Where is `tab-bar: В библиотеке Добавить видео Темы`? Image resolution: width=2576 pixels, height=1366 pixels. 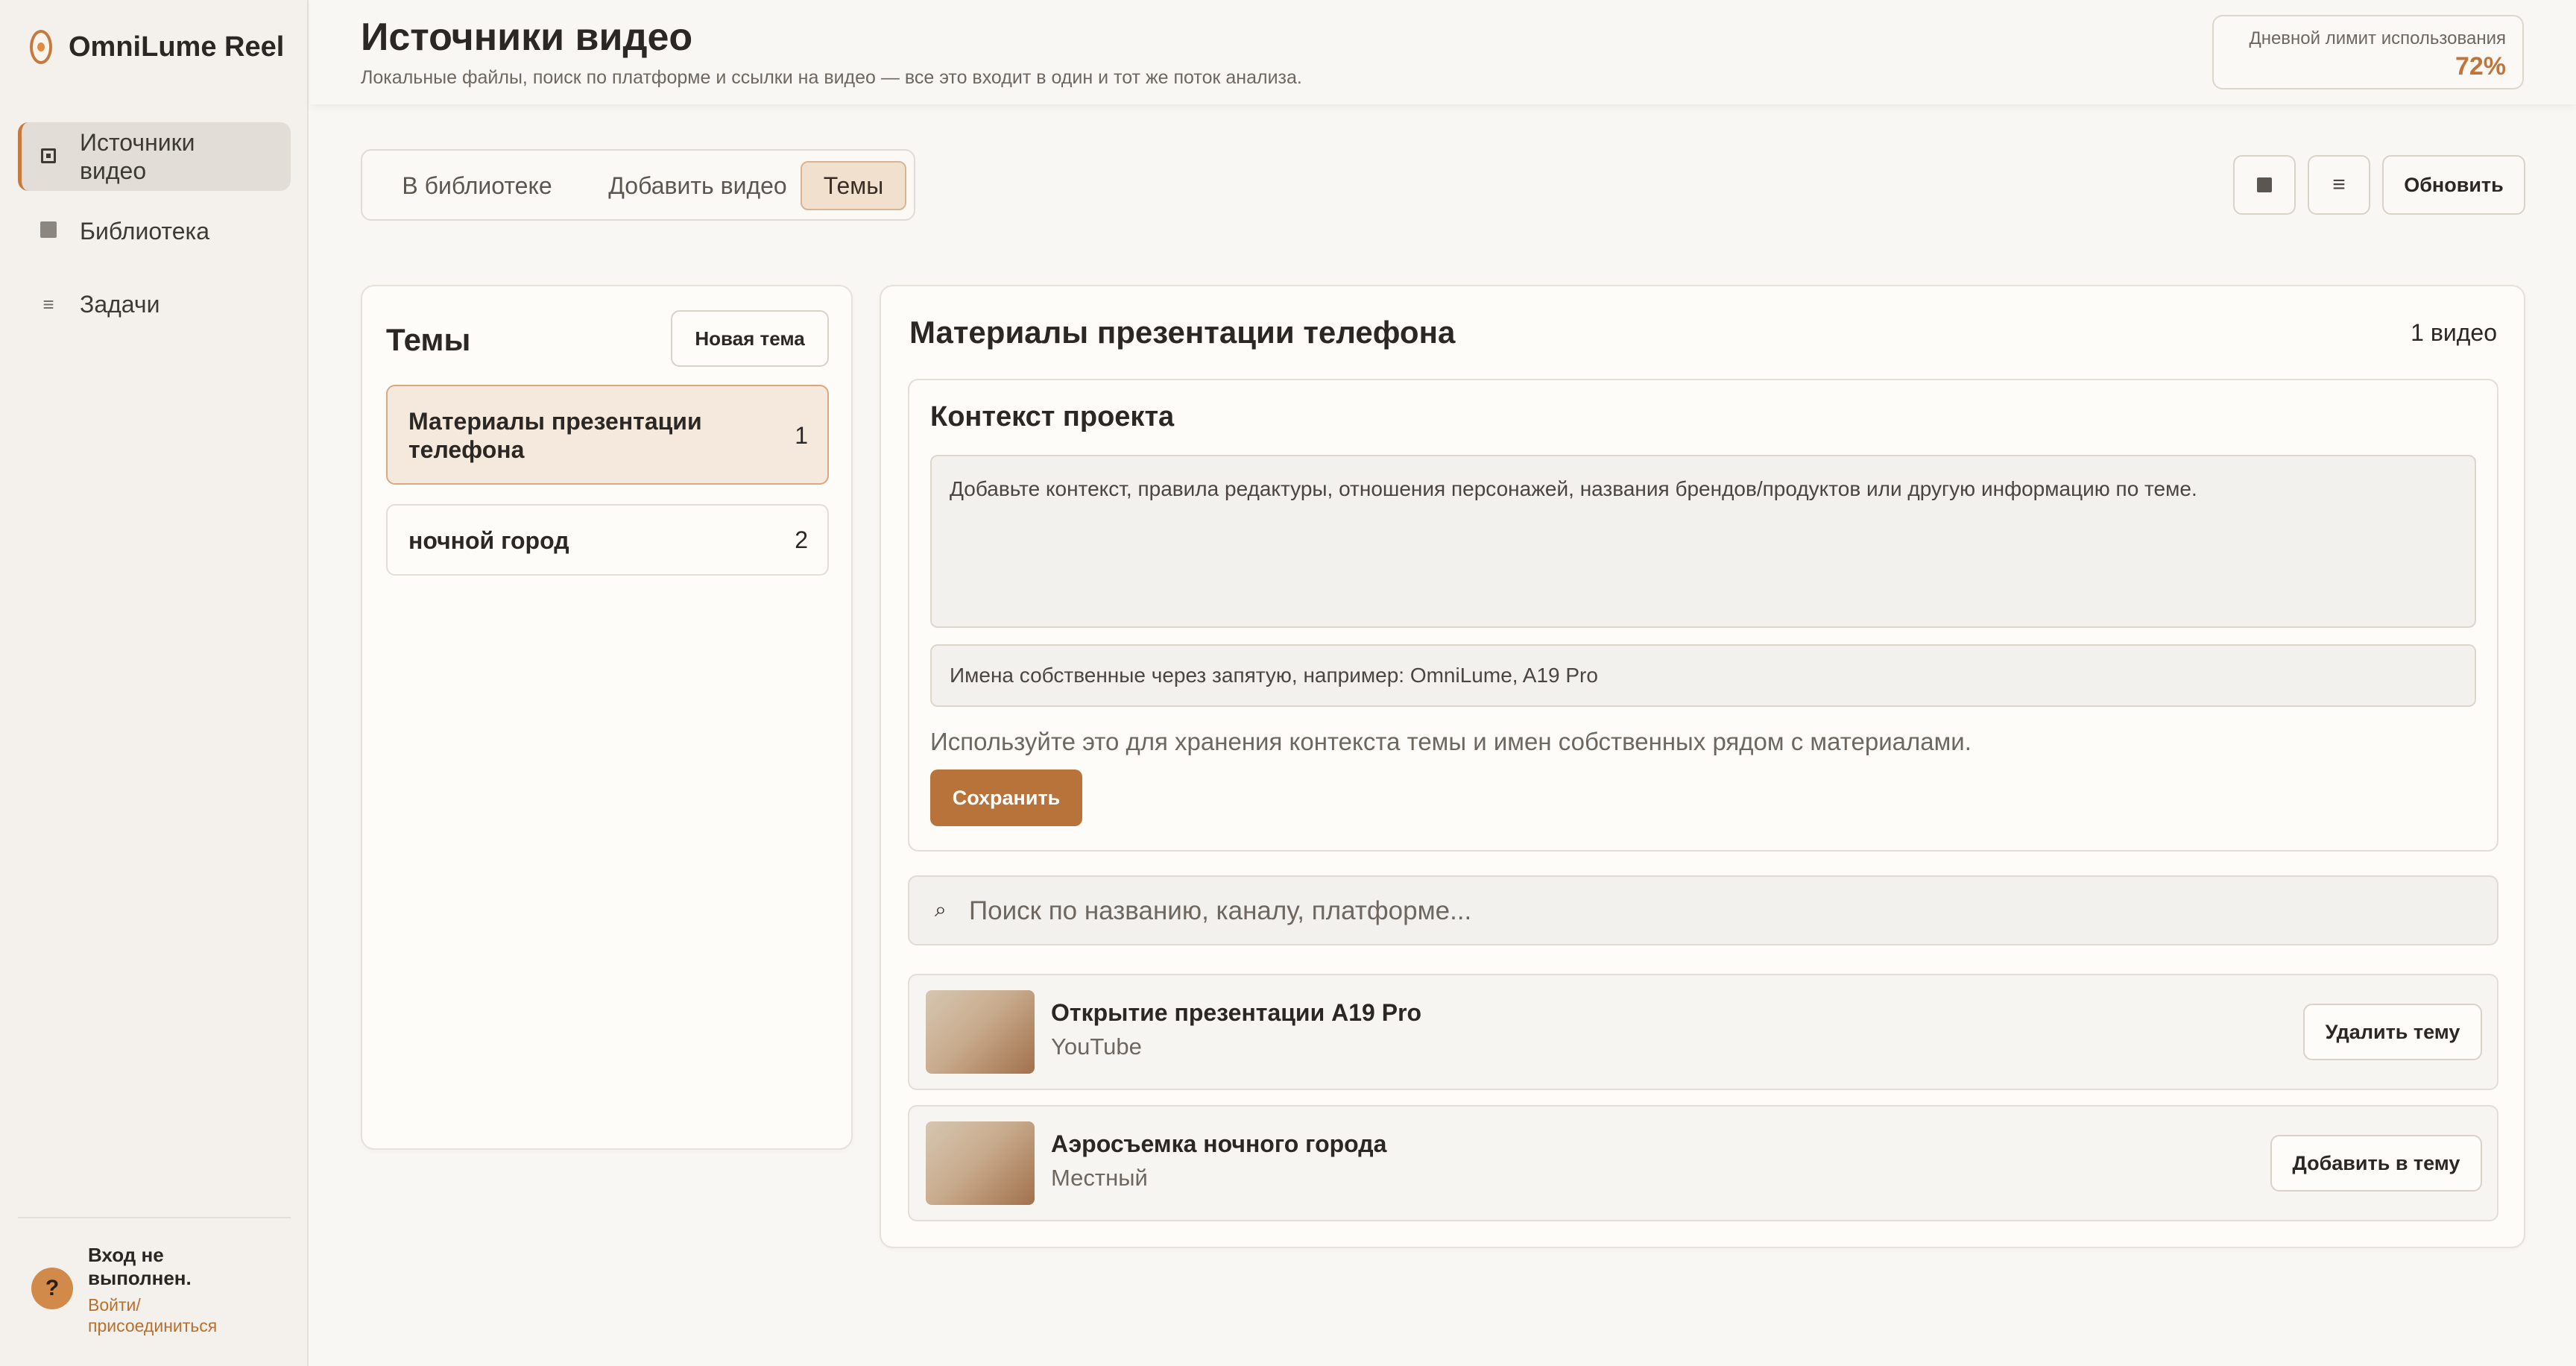 tab-bar: В библиотеке Добавить видео Темы is located at coordinates (638, 185).